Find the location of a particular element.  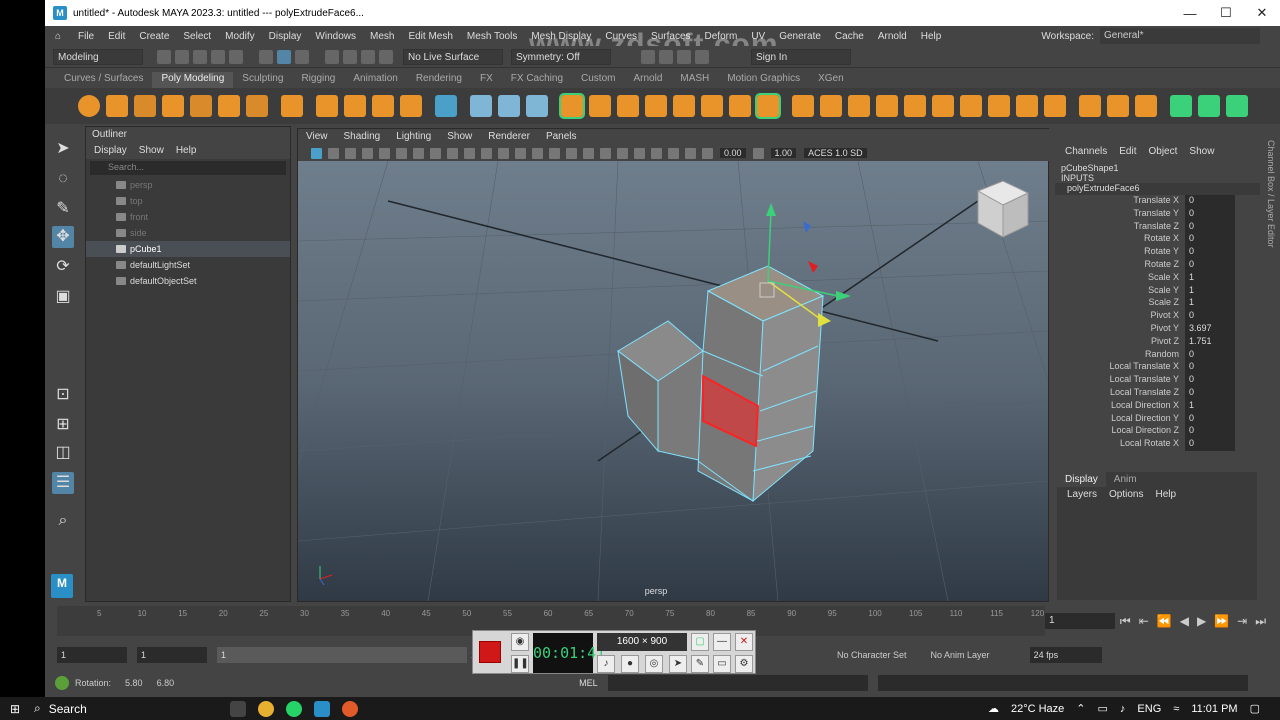

lasso-tool-icon: ◌ is located at coordinates (63, 179).